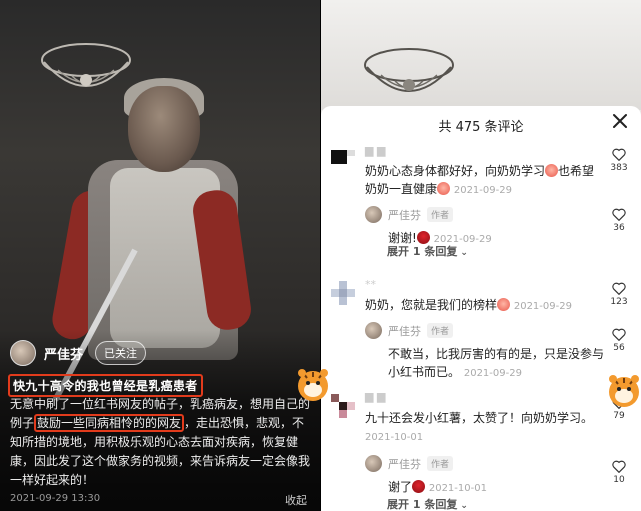  Describe the element at coordinates (481, 127) in the screenshot. I see `comment-count-title: 共 475 条评论` at that location.